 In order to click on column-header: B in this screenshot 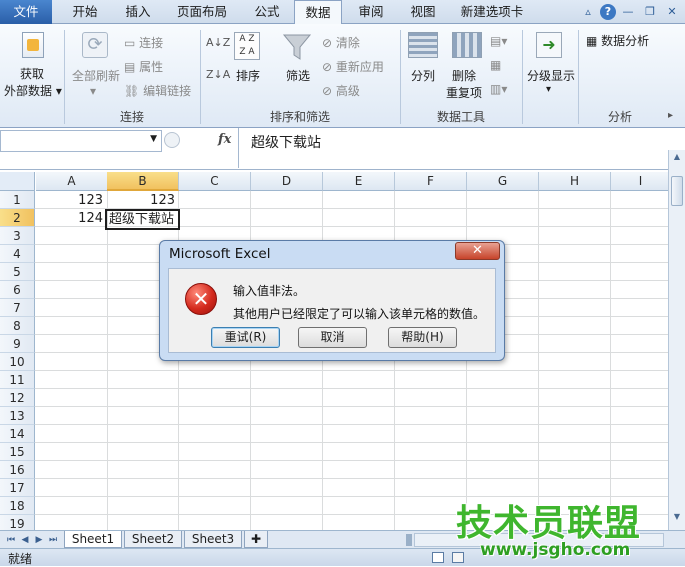, I will do `click(143, 181)`.